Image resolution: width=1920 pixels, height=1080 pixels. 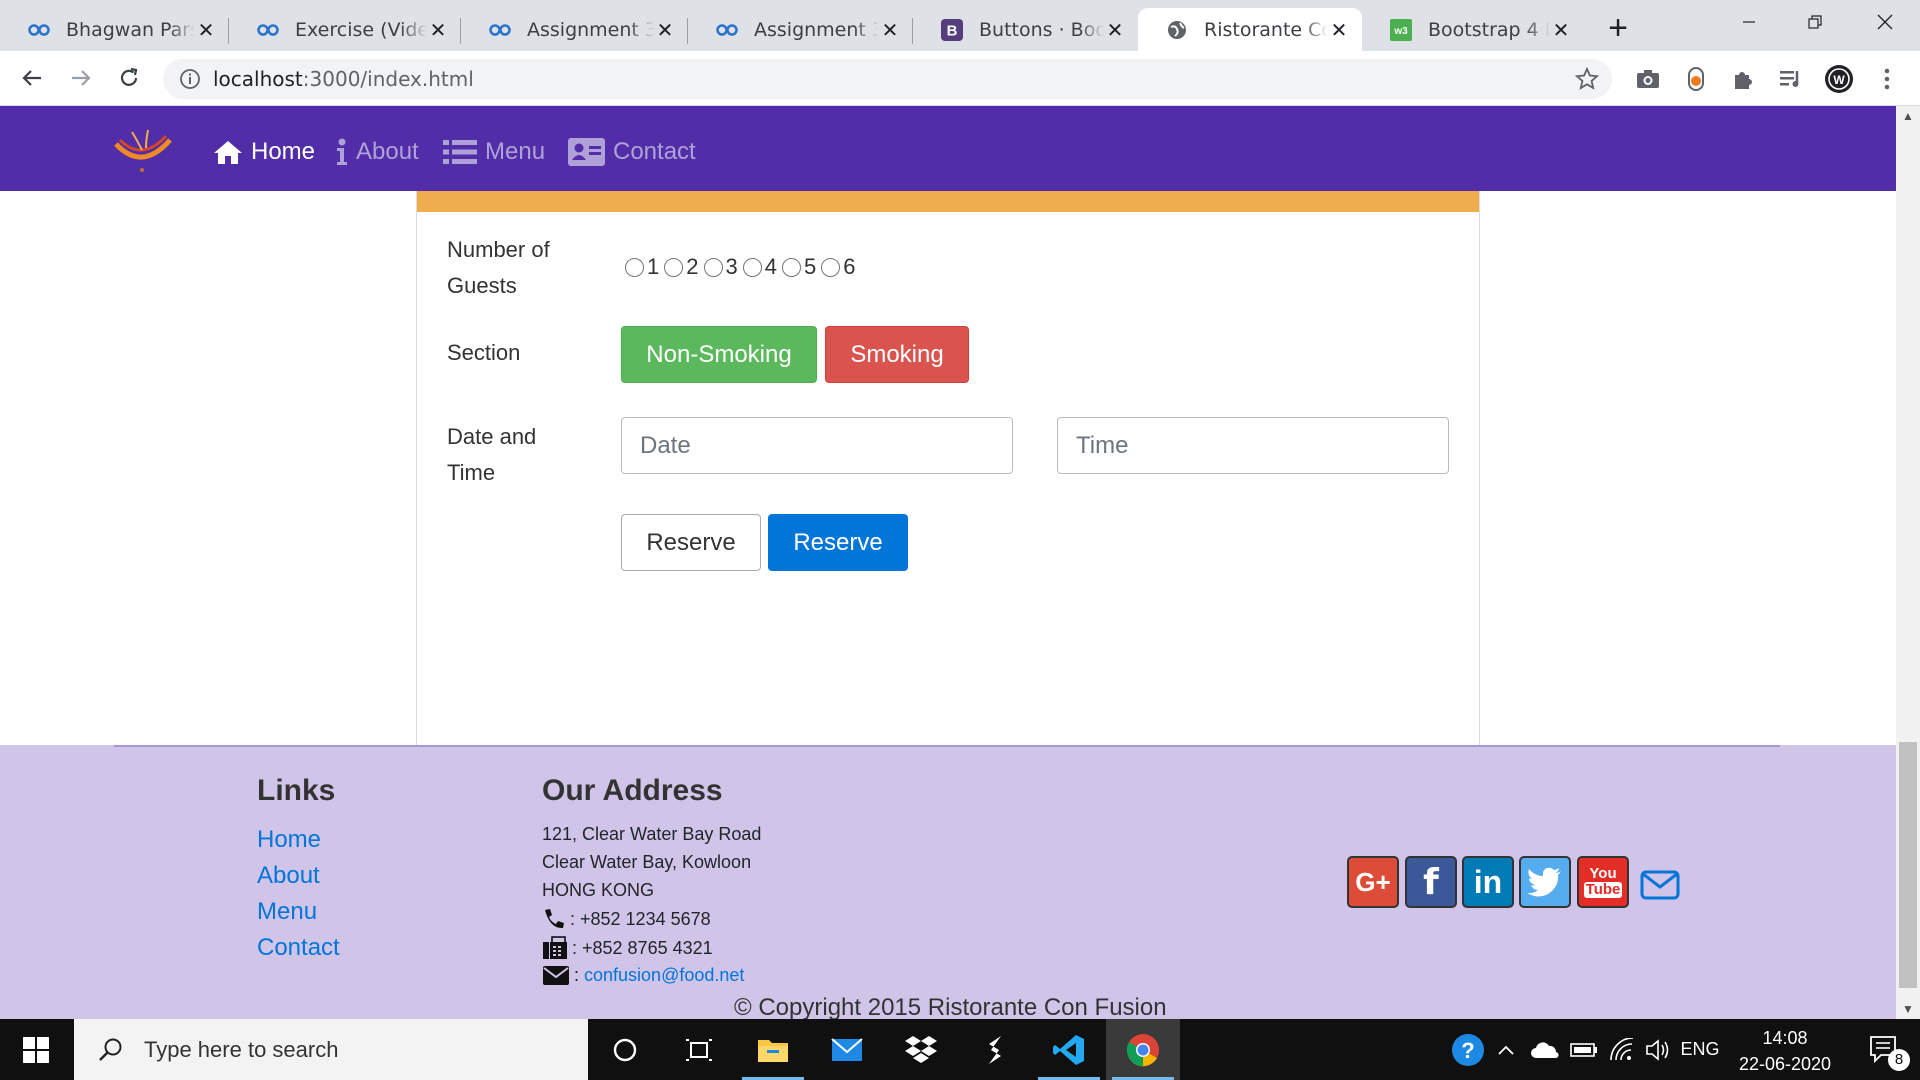 I want to click on guest-radio-label: 2, so click(x=692, y=266).